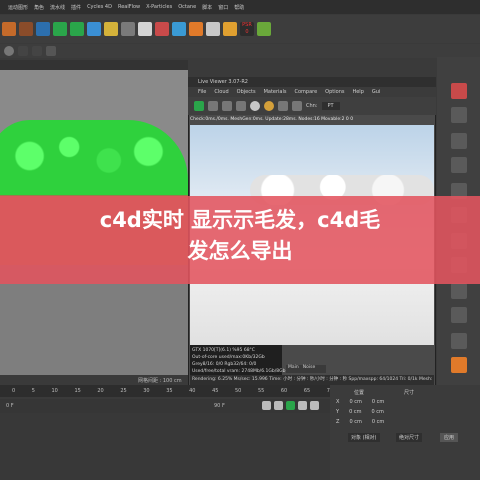 The width and height of the screenshot is (480, 480). I want to click on settings-icon, so click(459, 365).